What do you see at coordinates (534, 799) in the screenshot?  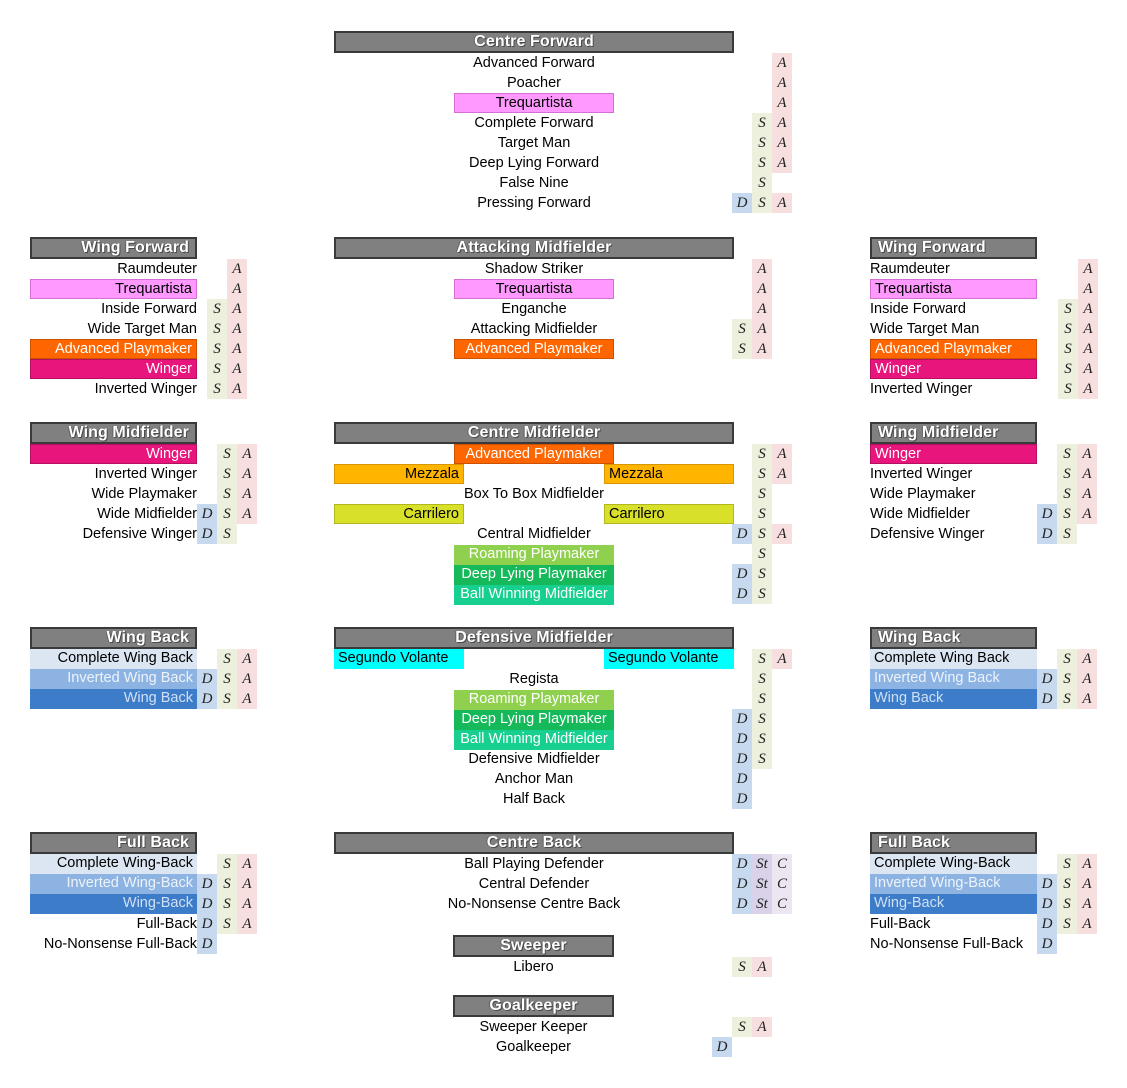 I see `role-row: Half Back` at bounding box center [534, 799].